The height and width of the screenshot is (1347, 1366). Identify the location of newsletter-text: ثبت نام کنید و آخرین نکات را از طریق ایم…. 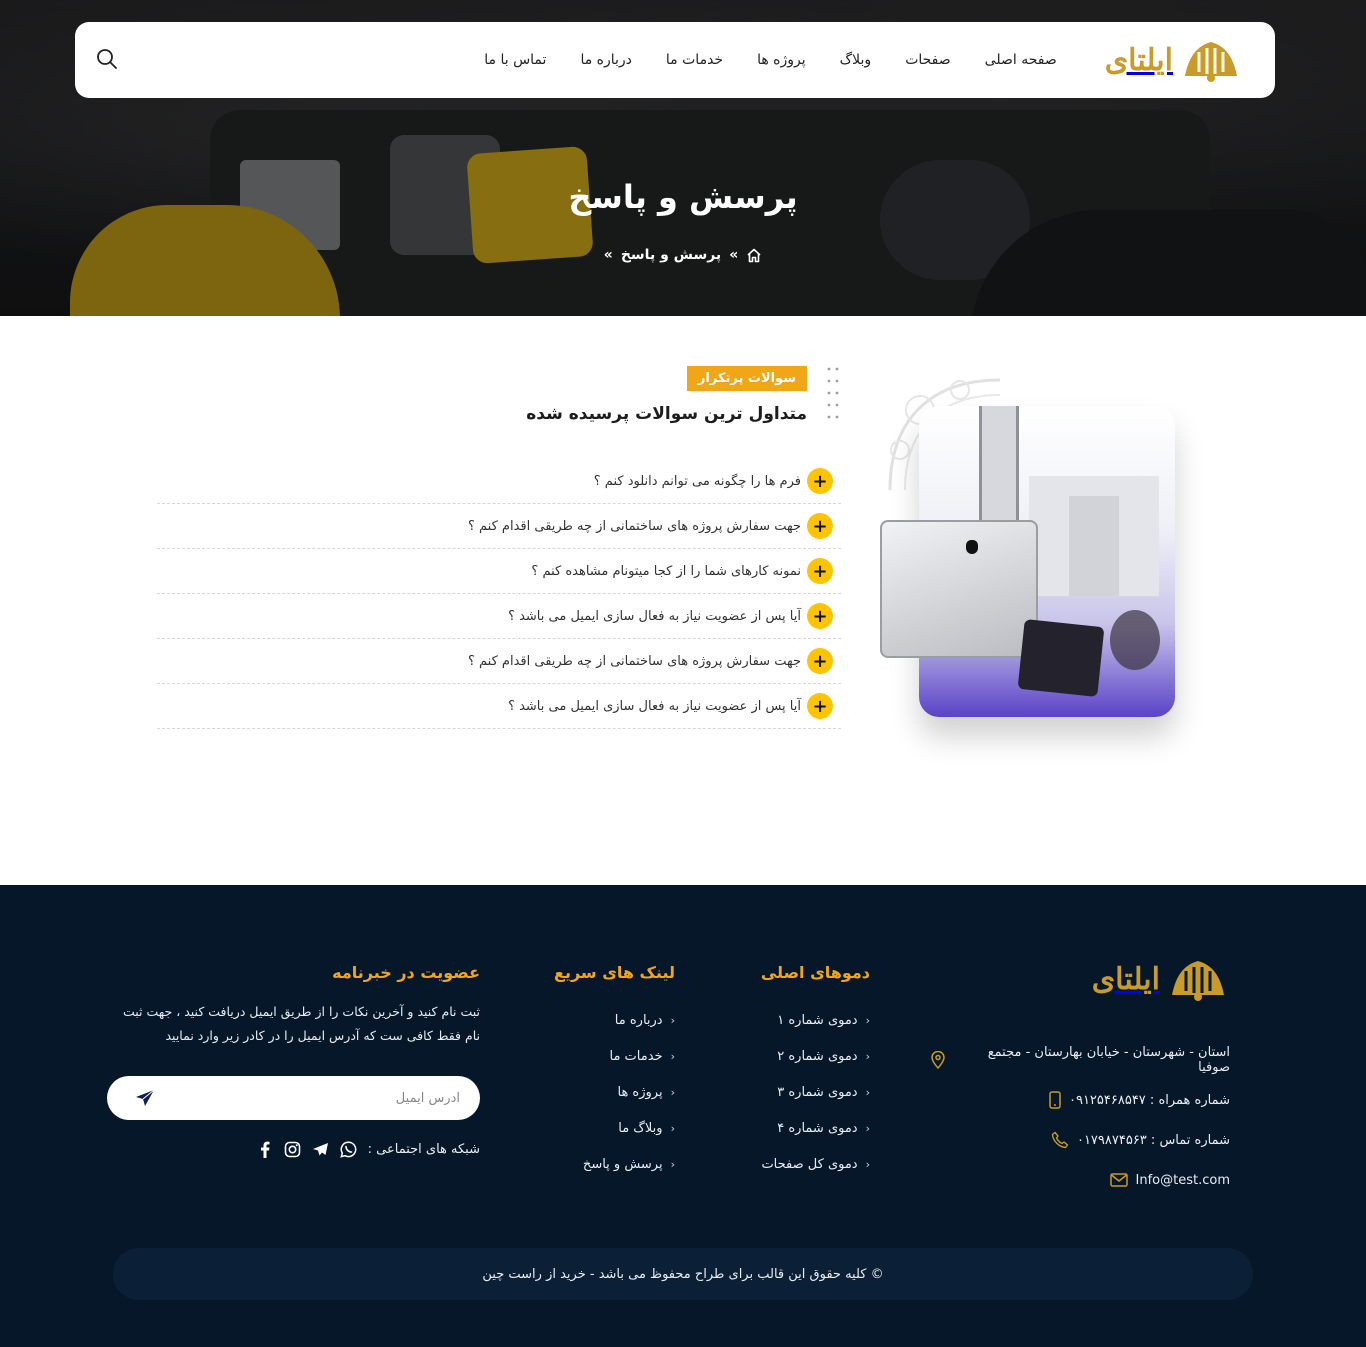
(301, 1023).